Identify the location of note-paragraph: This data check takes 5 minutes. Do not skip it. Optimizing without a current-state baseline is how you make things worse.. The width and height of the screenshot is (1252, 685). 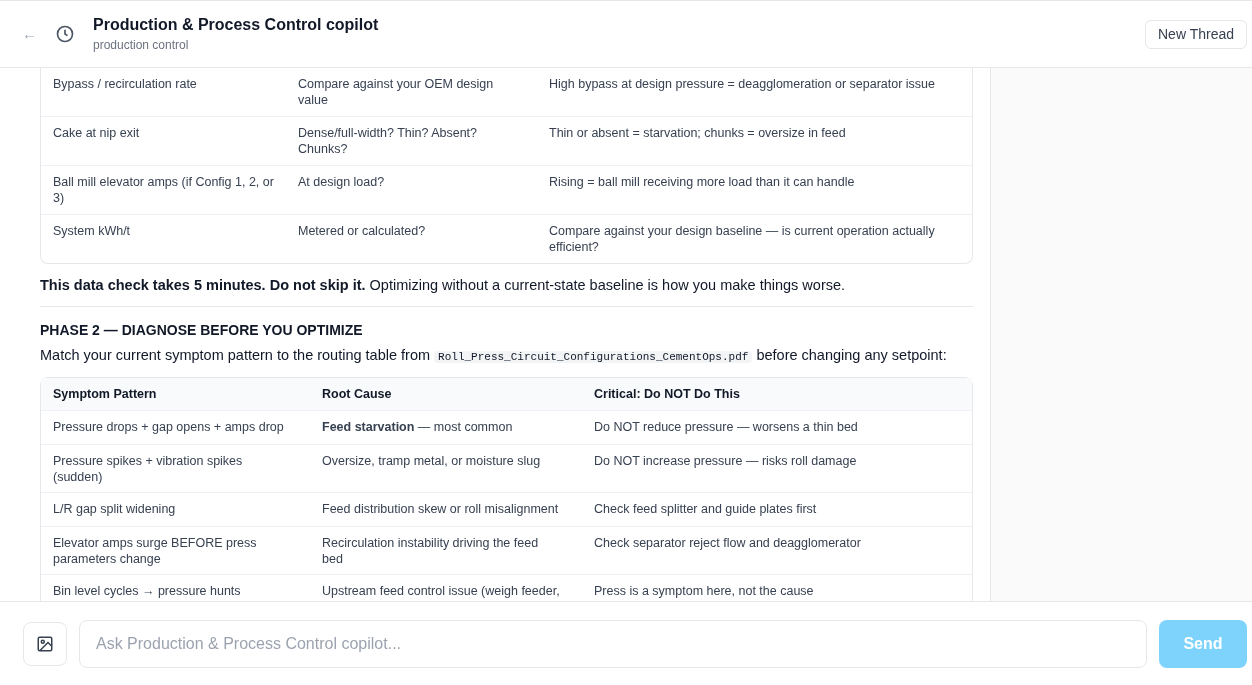
(443, 285).